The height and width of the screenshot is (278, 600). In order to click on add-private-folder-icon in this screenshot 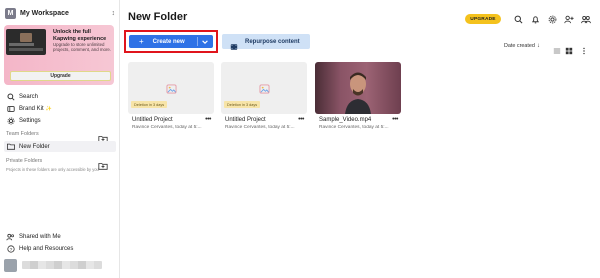, I will do `click(103, 163)`.